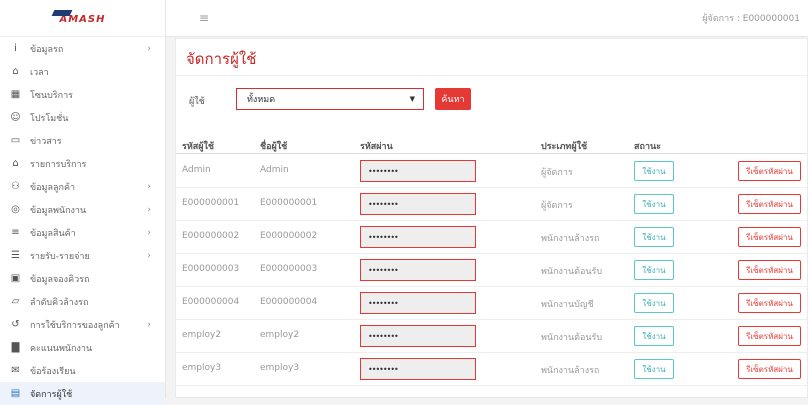 The width and height of the screenshot is (808, 405). What do you see at coordinates (82, 48) in the screenshot?
I see `sidebar-item: i ข้อมูลรถ ›` at bounding box center [82, 48].